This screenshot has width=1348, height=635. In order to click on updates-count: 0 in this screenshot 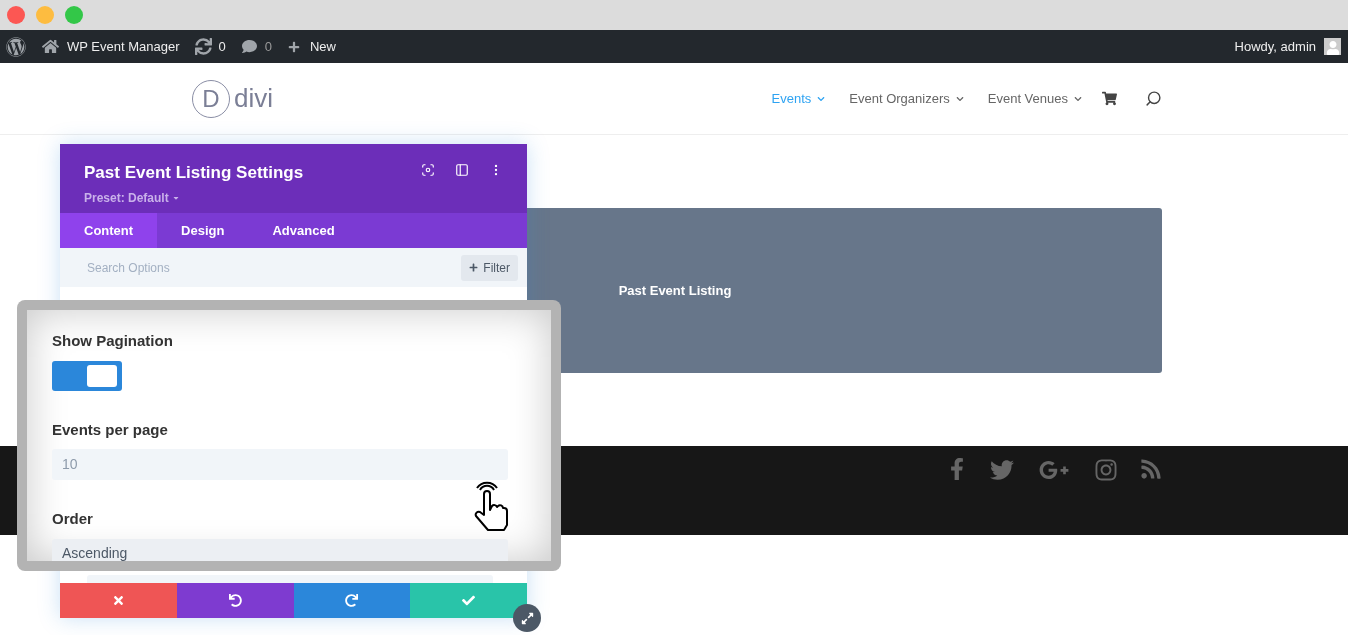, I will do `click(222, 46)`.